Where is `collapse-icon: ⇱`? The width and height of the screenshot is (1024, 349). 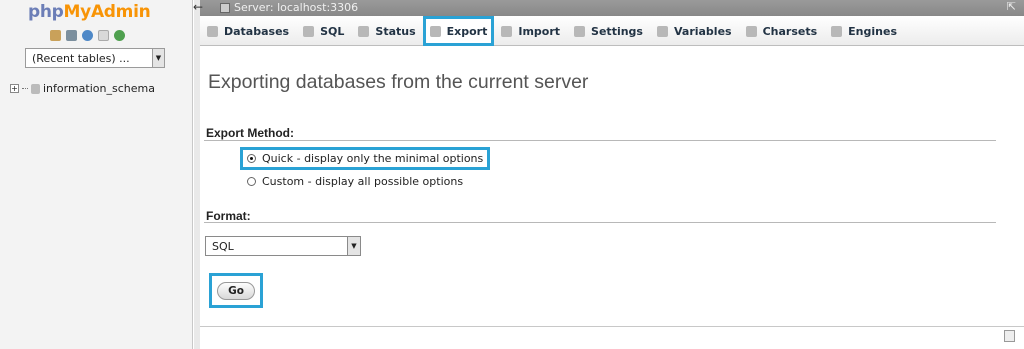
collapse-icon: ⇱ is located at coordinates (1011, 6).